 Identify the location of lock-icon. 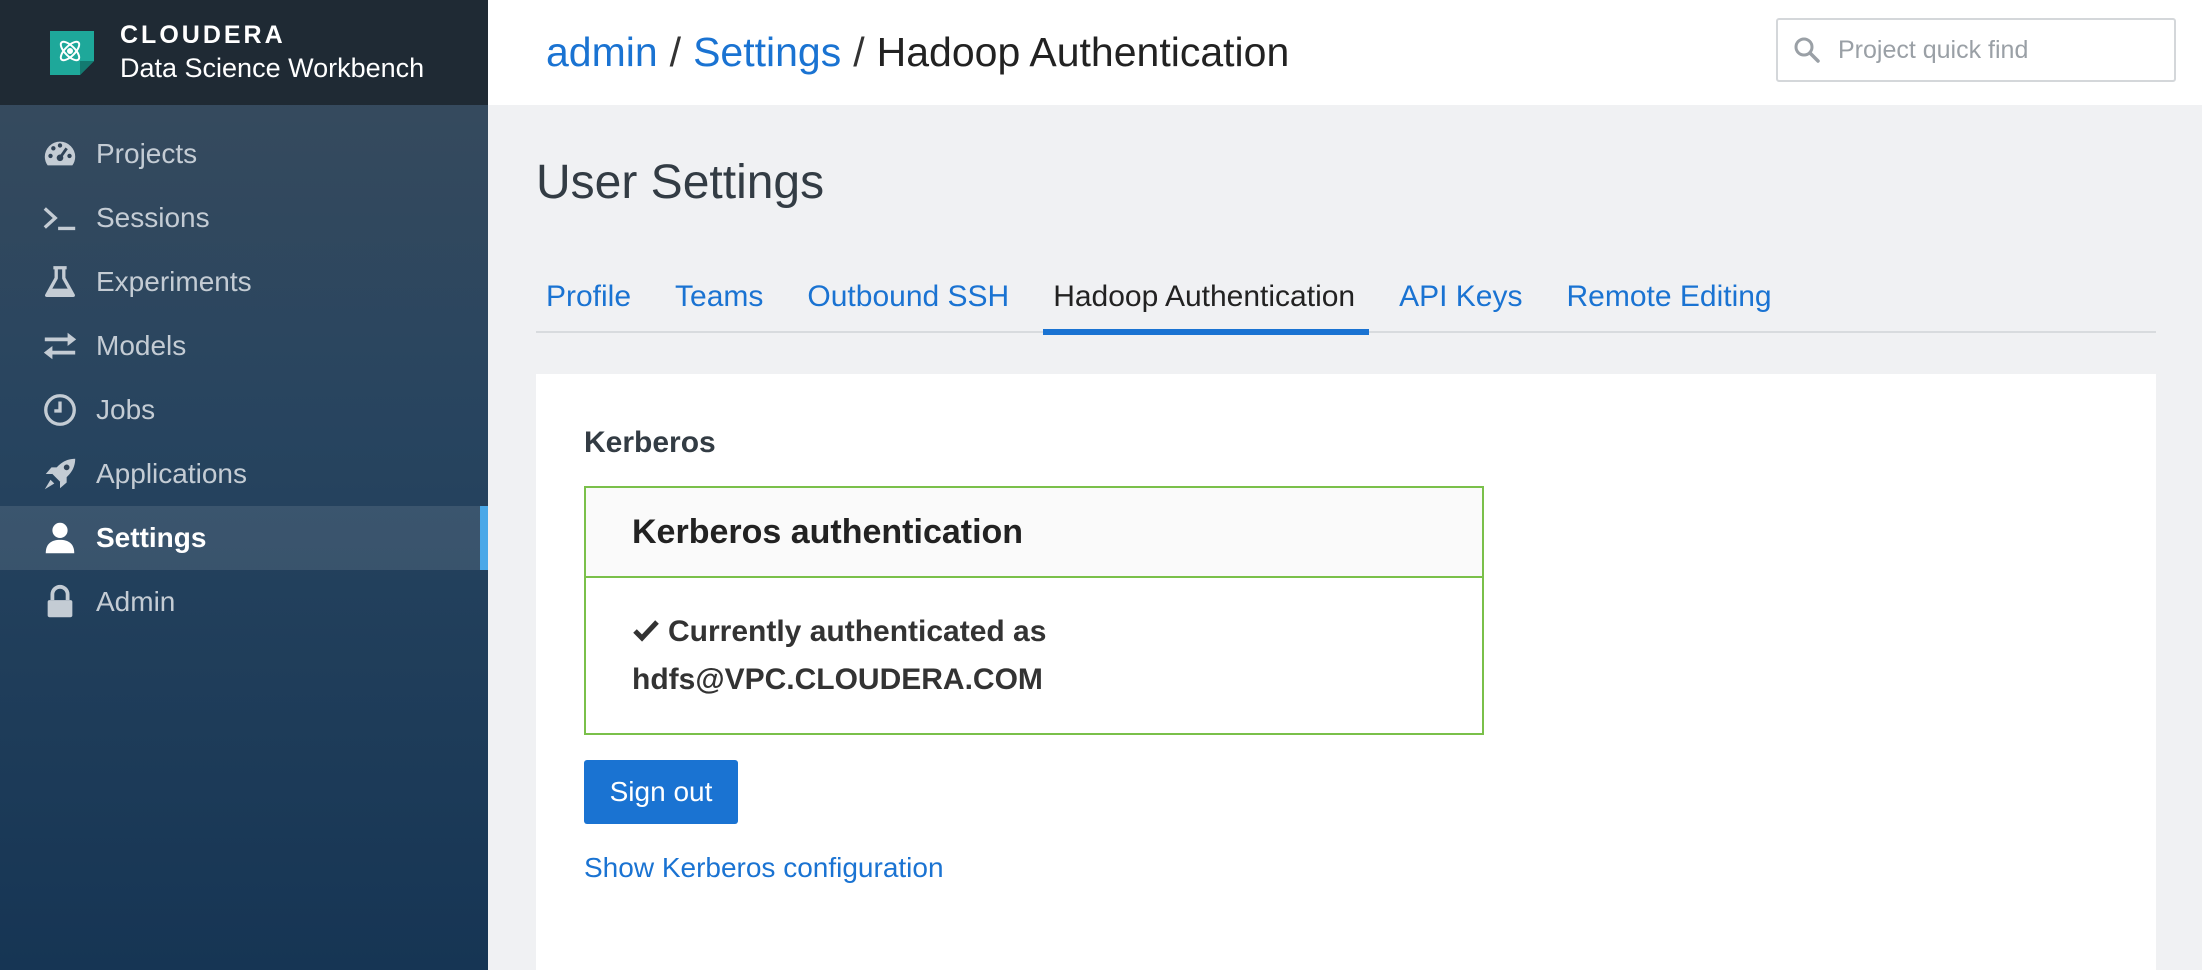
(60, 602).